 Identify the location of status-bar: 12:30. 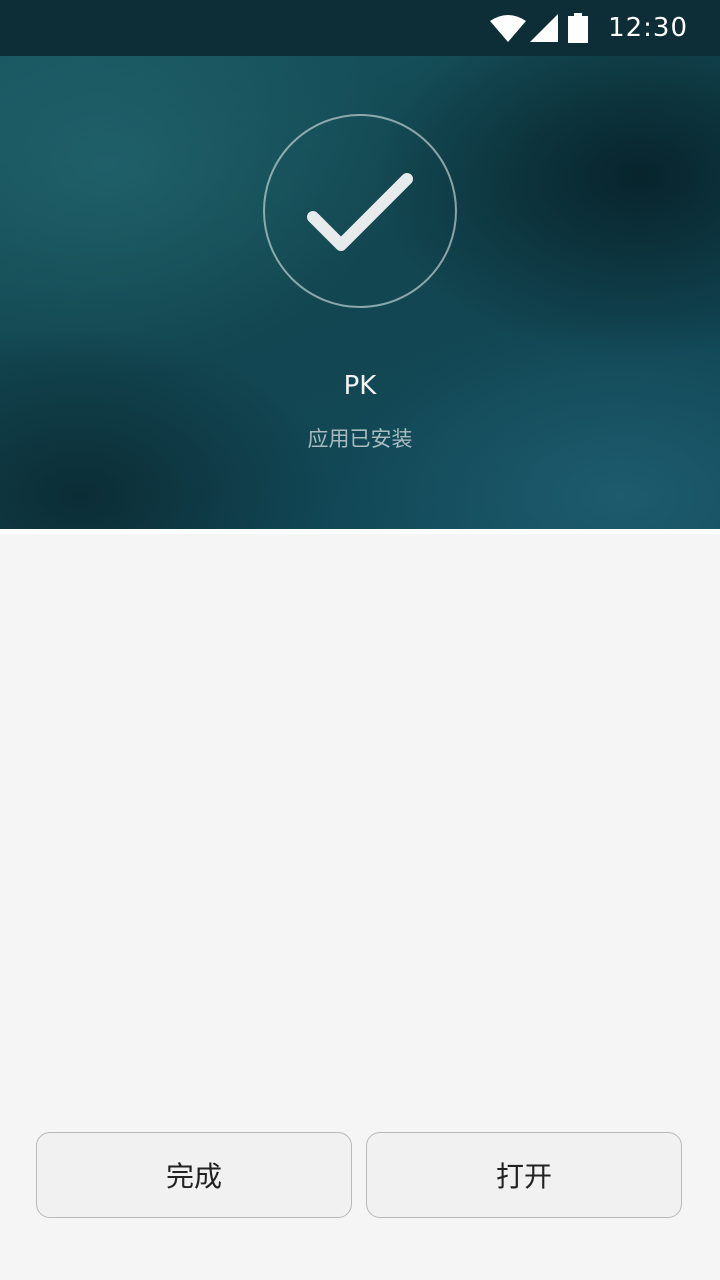
(360, 28).